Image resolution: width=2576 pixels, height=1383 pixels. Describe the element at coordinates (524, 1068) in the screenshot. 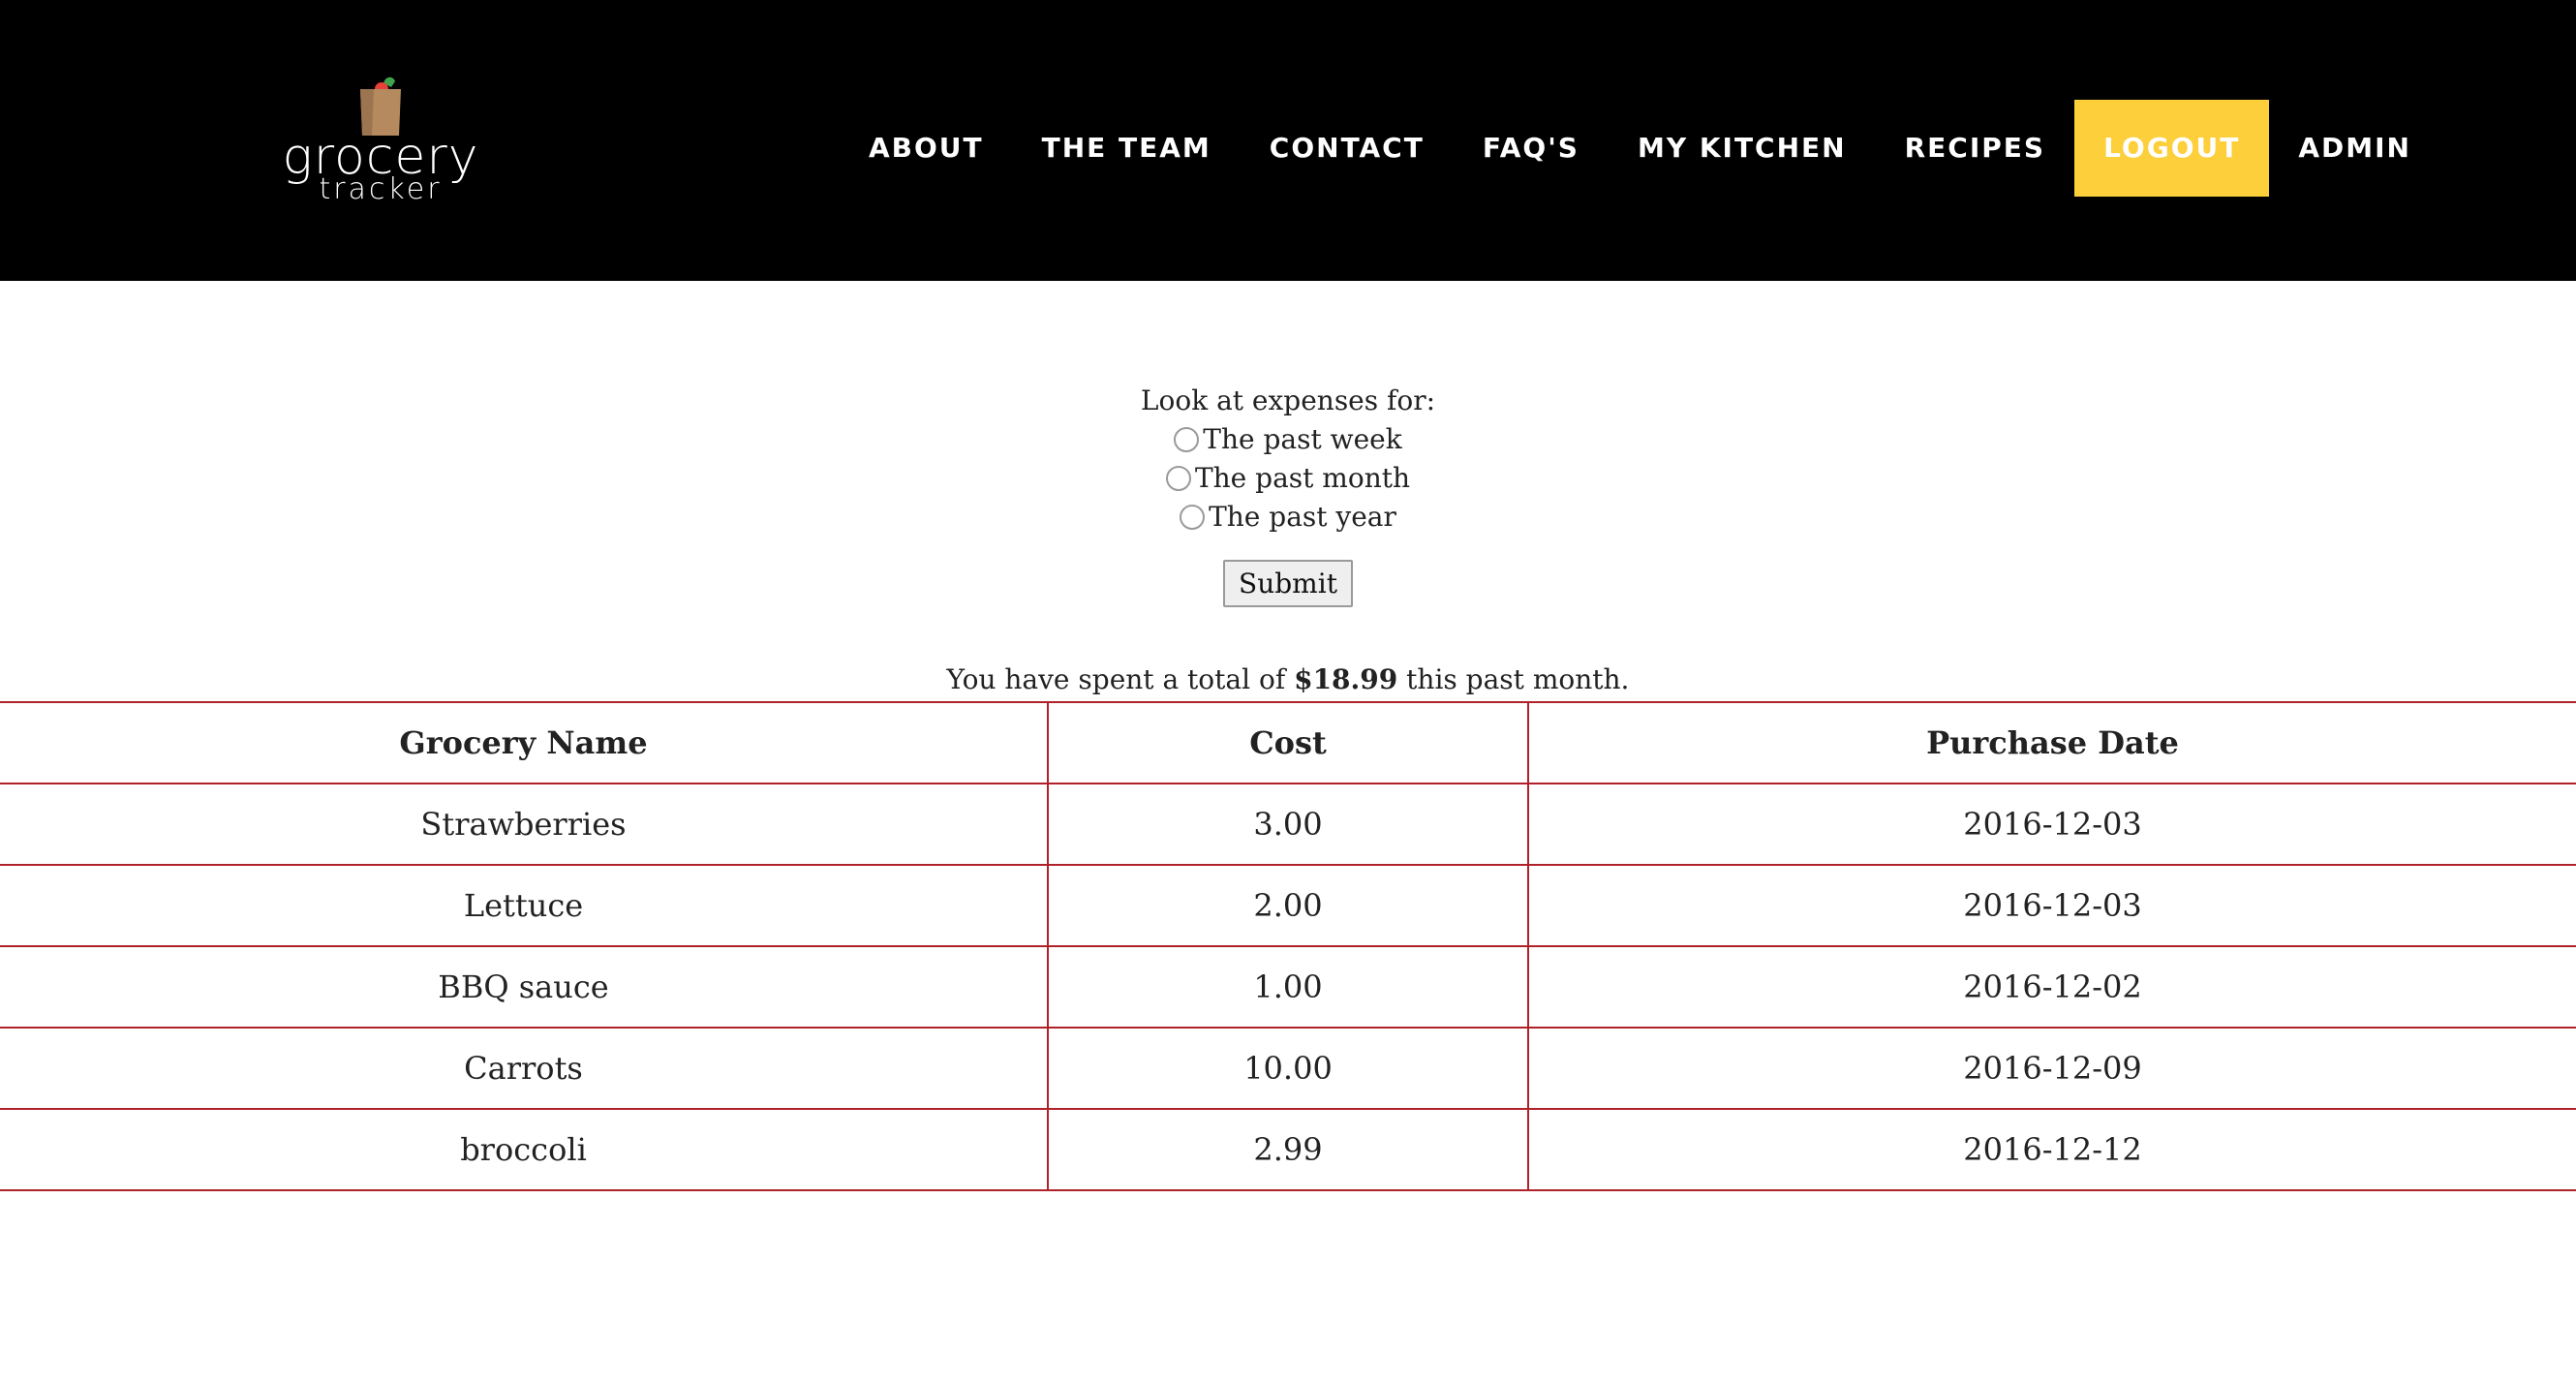

I see `cell-grocery-name: Carrots` at that location.